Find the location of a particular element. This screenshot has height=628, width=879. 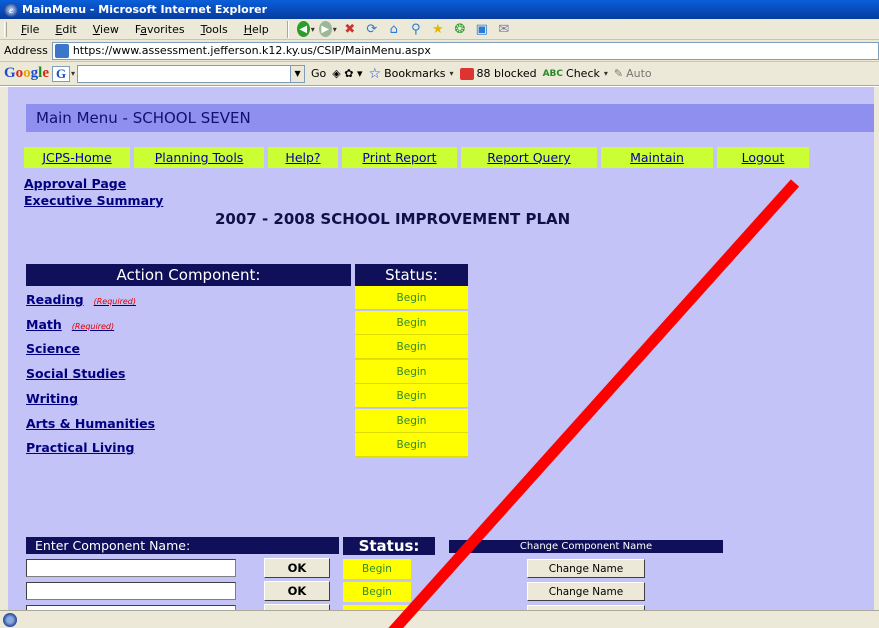

page-header: Main Menu - SCHOOL SEVEN is located at coordinates (450, 118).